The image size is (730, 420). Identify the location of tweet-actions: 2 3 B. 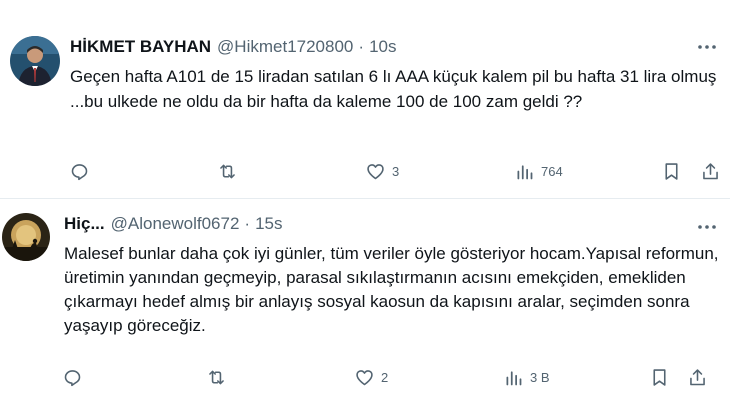
(395, 377).